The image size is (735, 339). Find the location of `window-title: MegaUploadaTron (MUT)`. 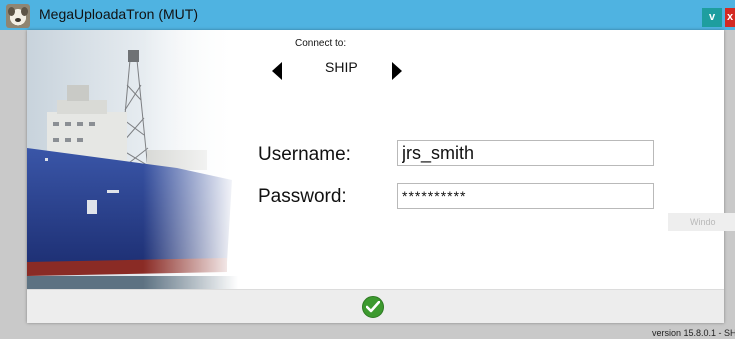

window-title: MegaUploadaTron (MUT) is located at coordinates (118, 14).